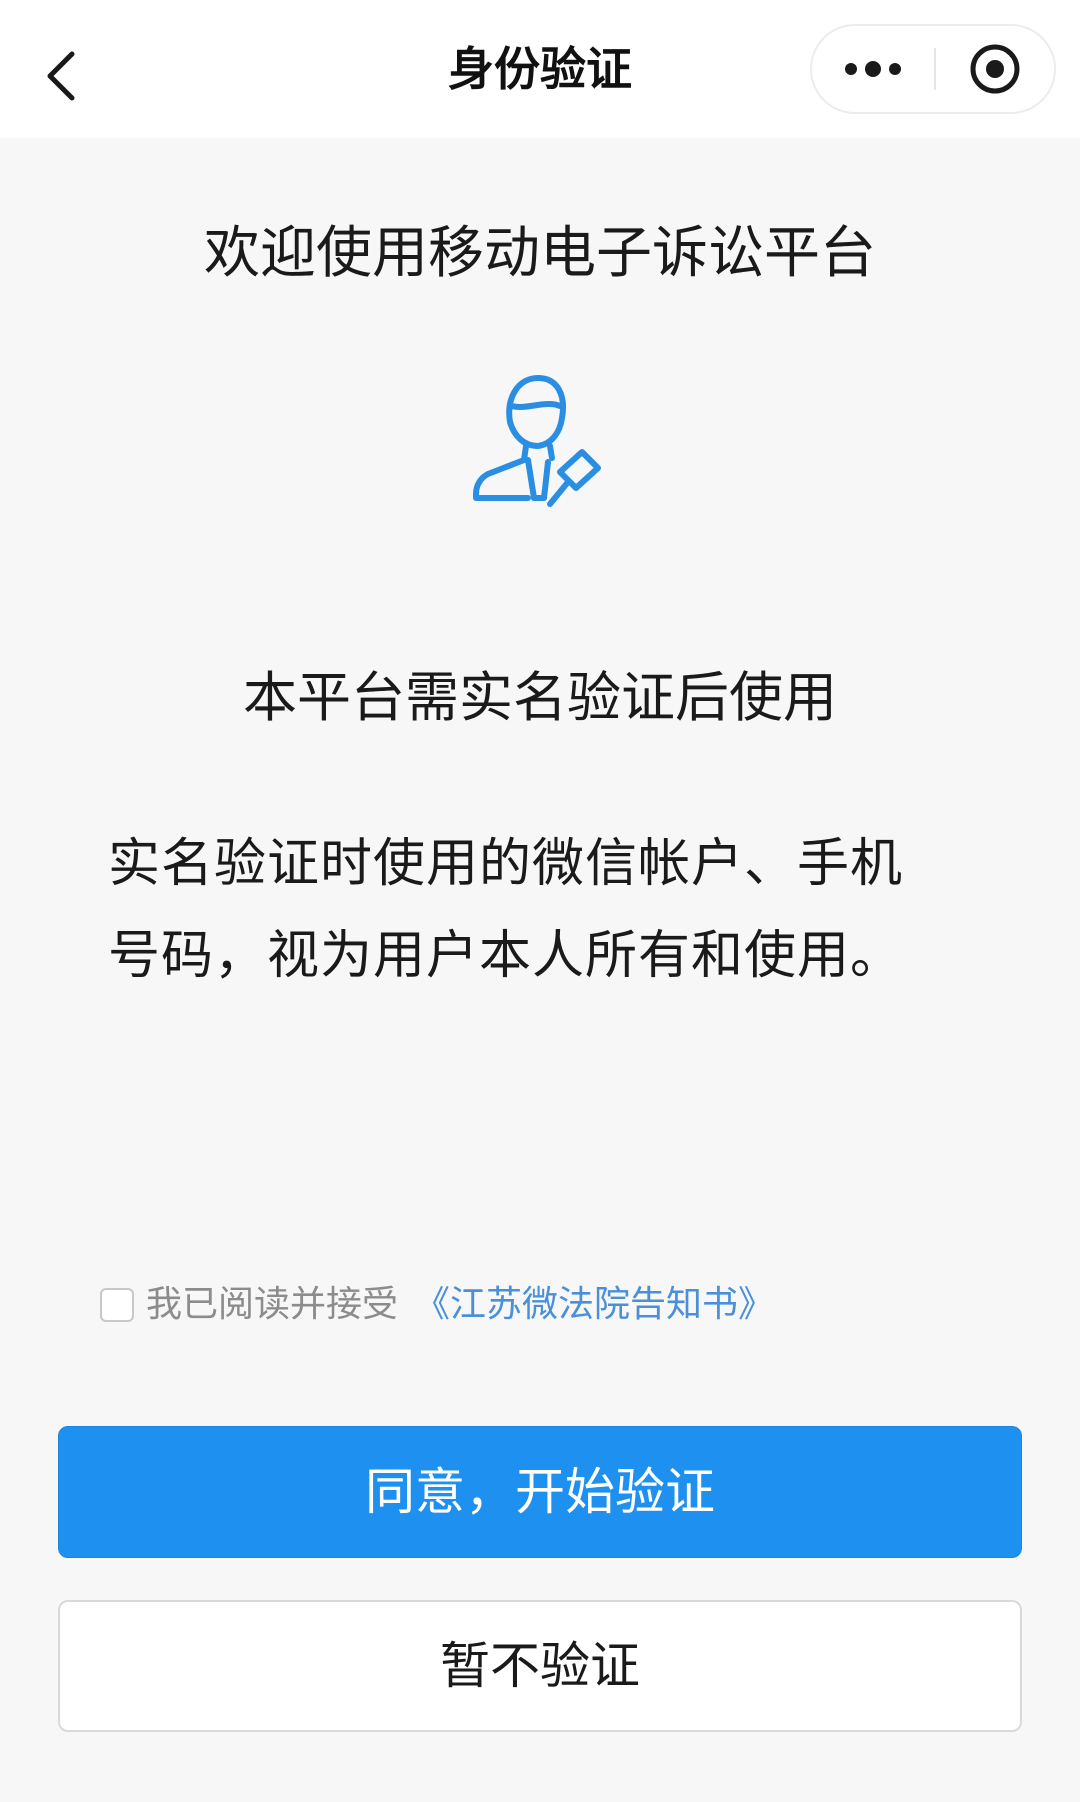  I want to click on agreement-row: 我已阅读并接受 《江苏微法院告知书》, so click(437, 1305).